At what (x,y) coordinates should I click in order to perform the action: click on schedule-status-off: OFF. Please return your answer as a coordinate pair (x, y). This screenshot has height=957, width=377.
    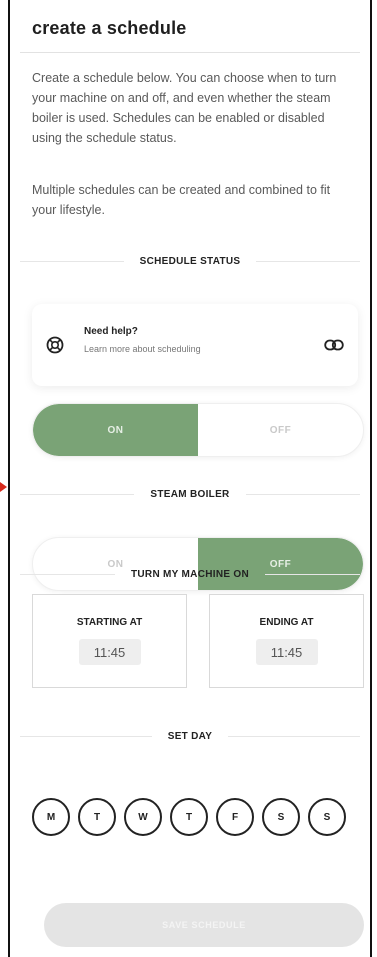
    Looking at the image, I should click on (280, 430).